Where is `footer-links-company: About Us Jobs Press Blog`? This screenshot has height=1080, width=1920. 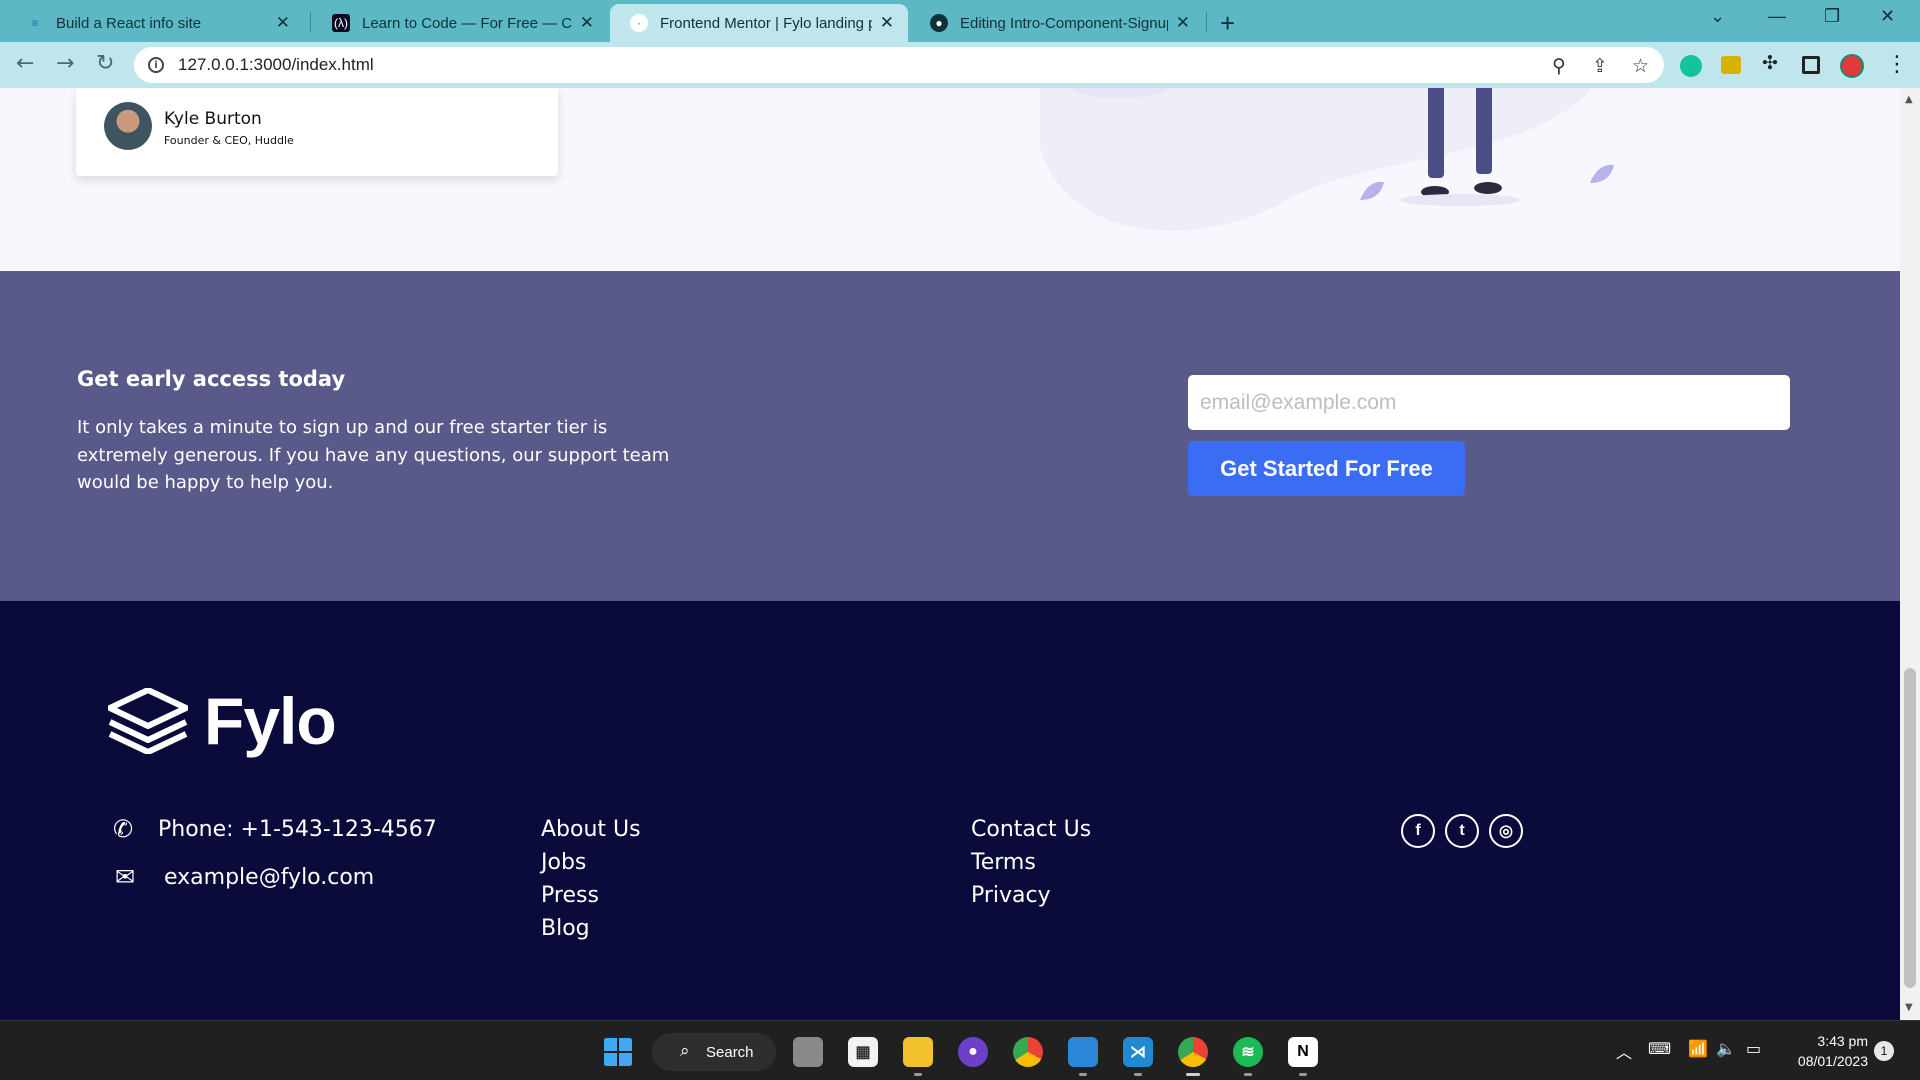
footer-links-company: About Us Jobs Press Blog is located at coordinates (591, 879).